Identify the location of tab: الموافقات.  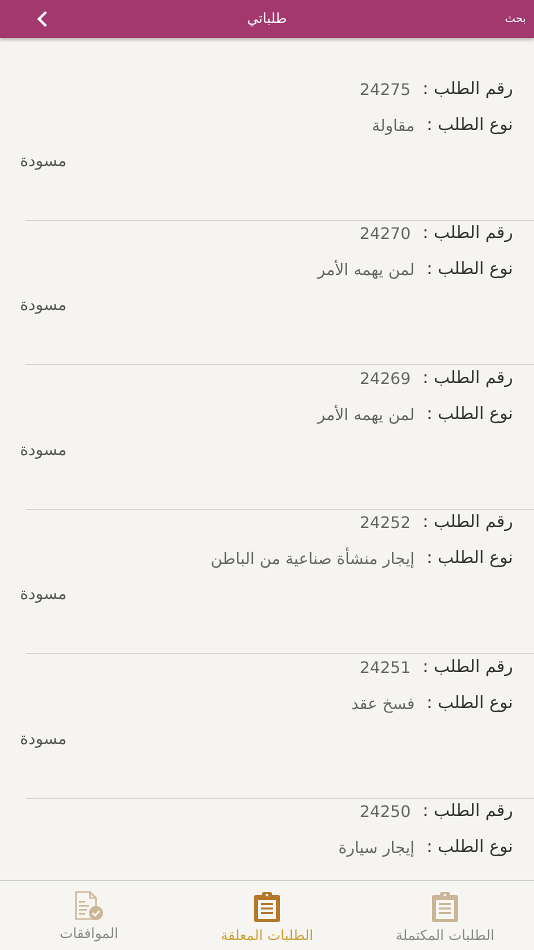
(89, 918).